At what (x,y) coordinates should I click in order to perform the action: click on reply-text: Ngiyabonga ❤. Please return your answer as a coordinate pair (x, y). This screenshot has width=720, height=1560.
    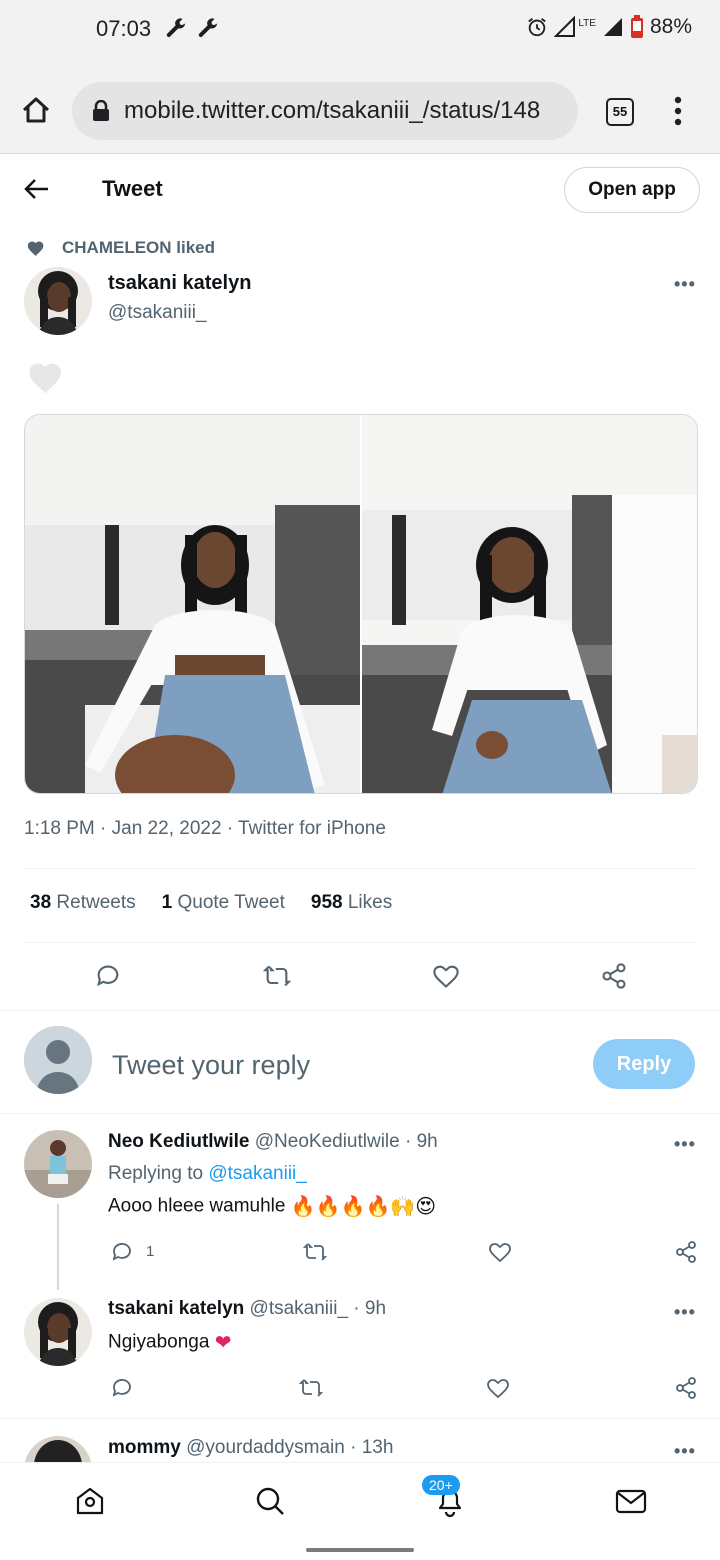
    Looking at the image, I should click on (169, 1342).